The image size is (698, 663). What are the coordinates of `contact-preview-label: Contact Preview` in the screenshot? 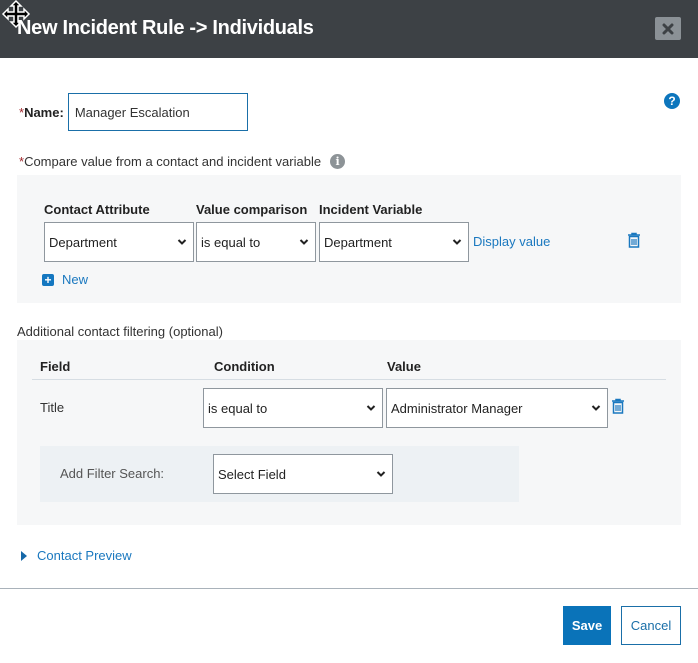 It's located at (84, 555).